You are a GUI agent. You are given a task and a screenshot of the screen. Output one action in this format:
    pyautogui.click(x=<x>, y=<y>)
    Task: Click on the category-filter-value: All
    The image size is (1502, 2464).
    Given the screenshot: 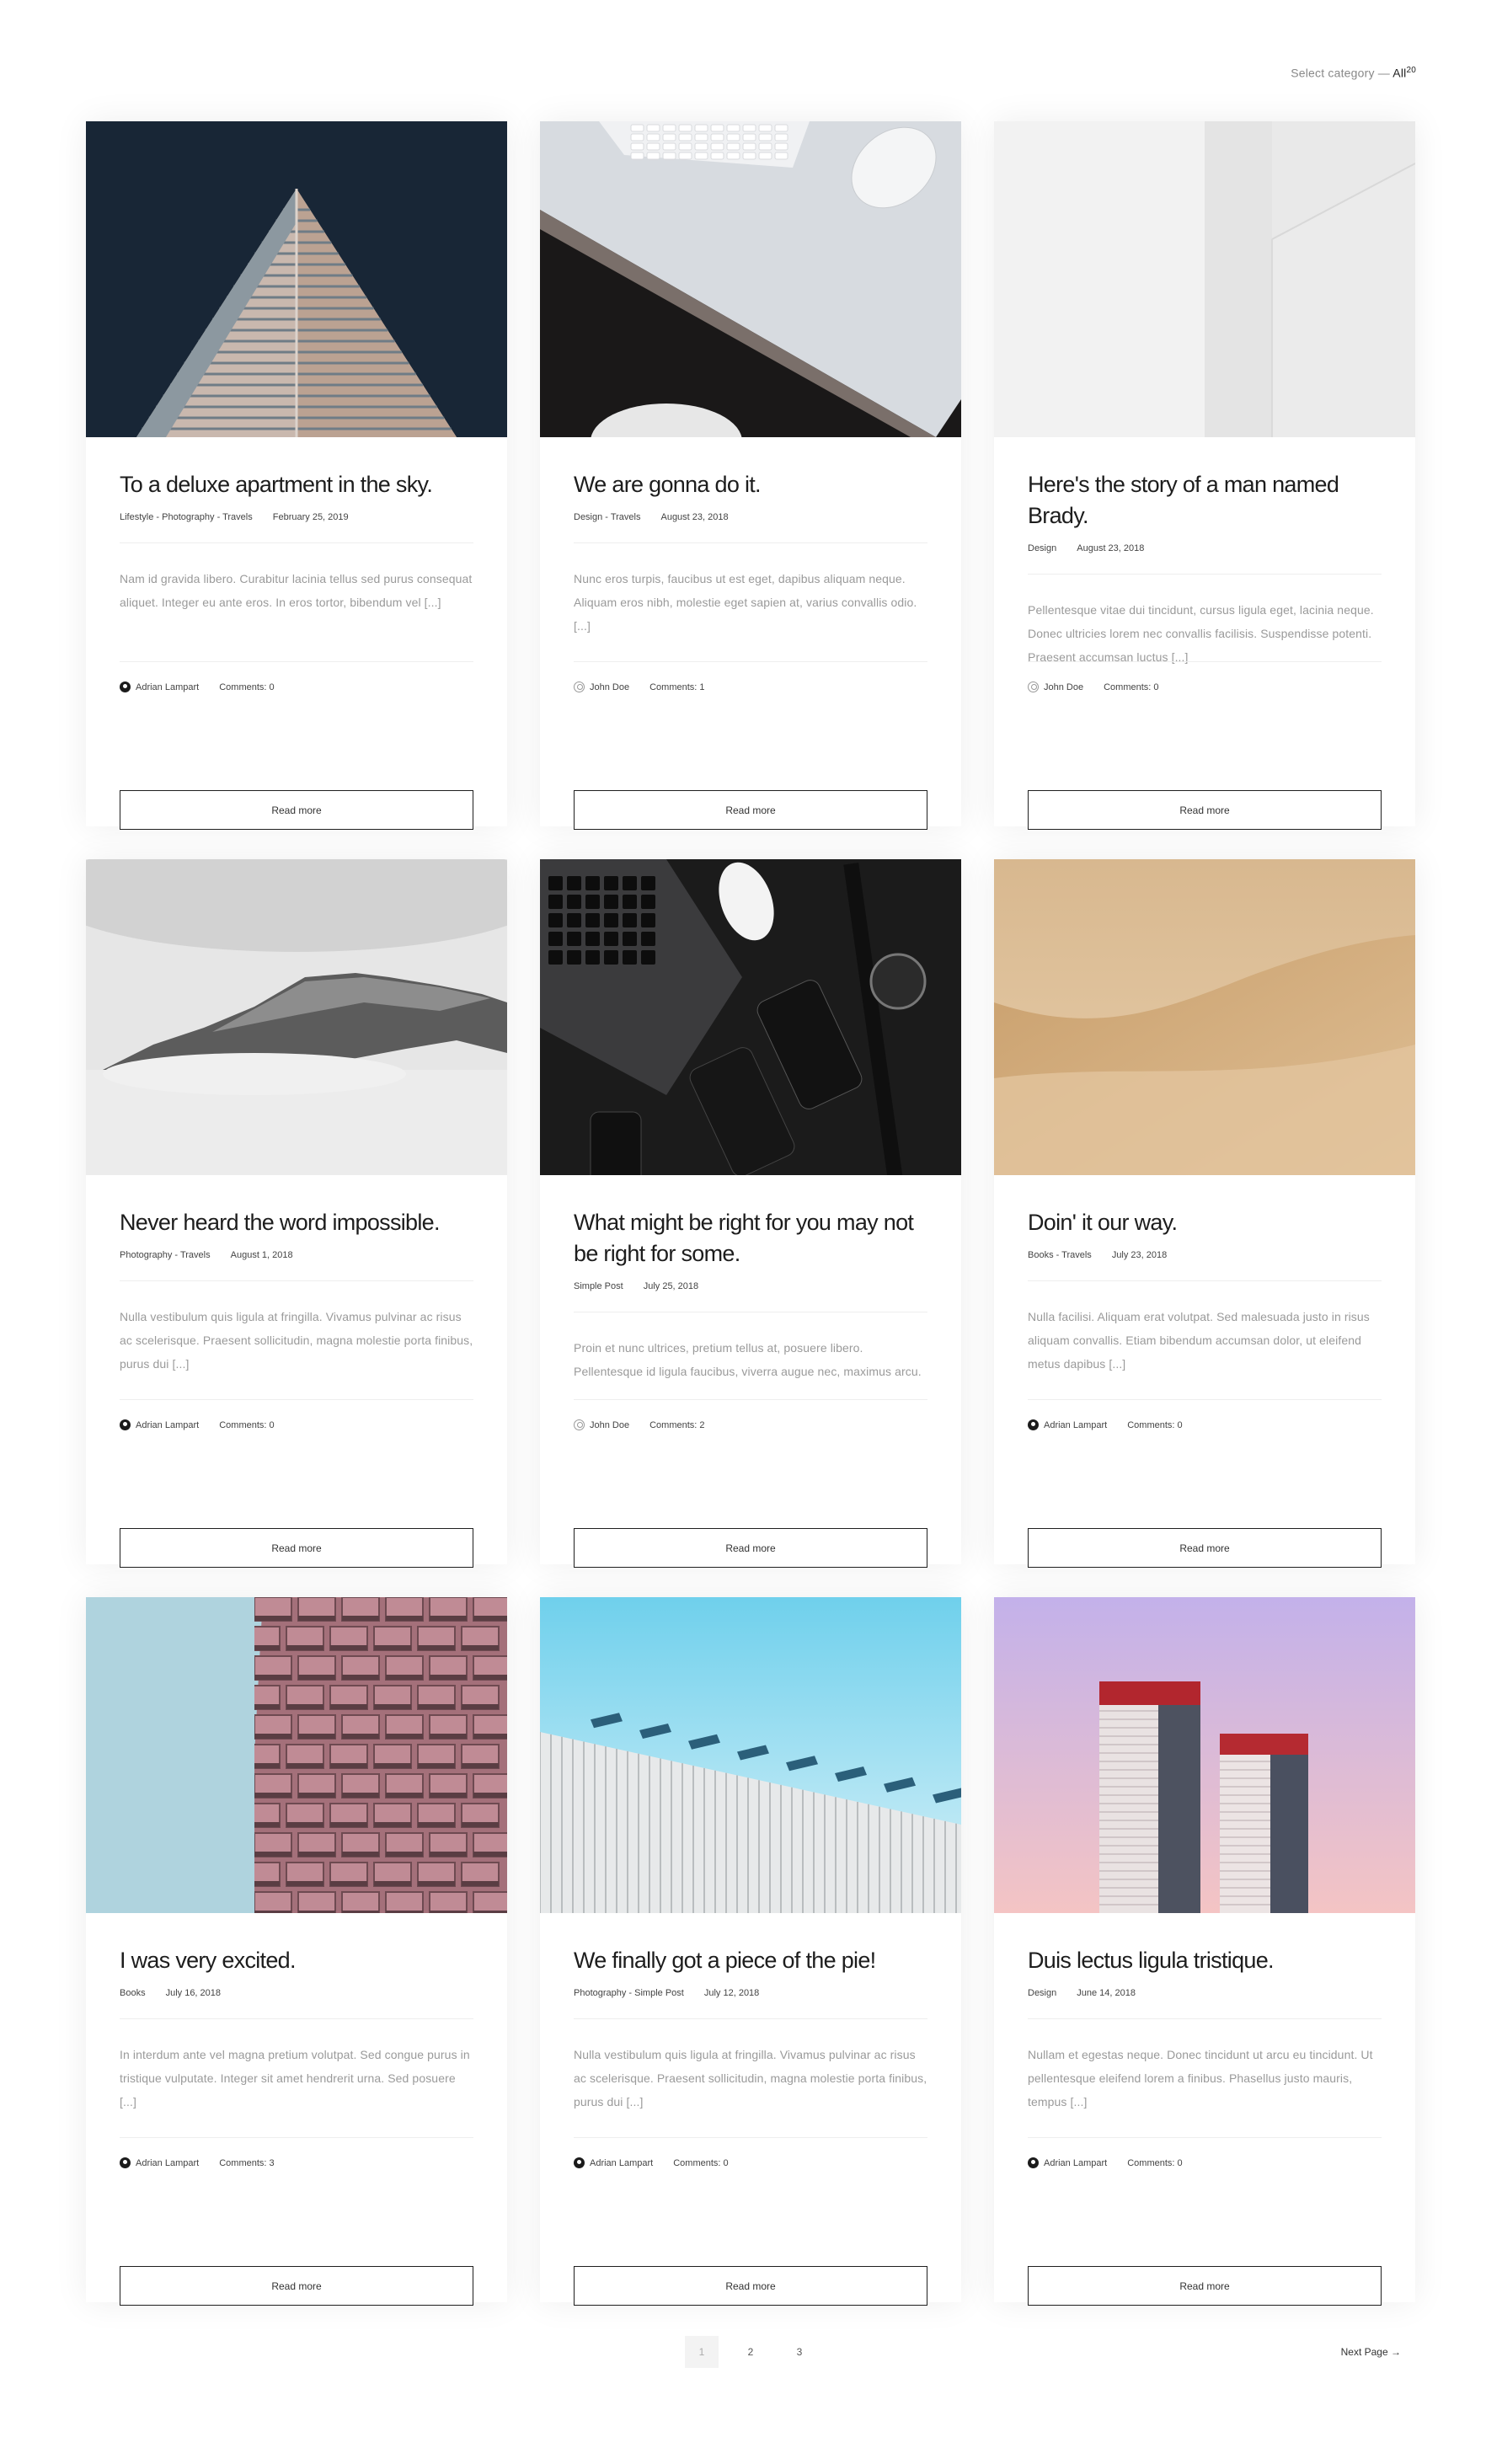 What is the action you would take?
    pyautogui.click(x=1399, y=73)
    